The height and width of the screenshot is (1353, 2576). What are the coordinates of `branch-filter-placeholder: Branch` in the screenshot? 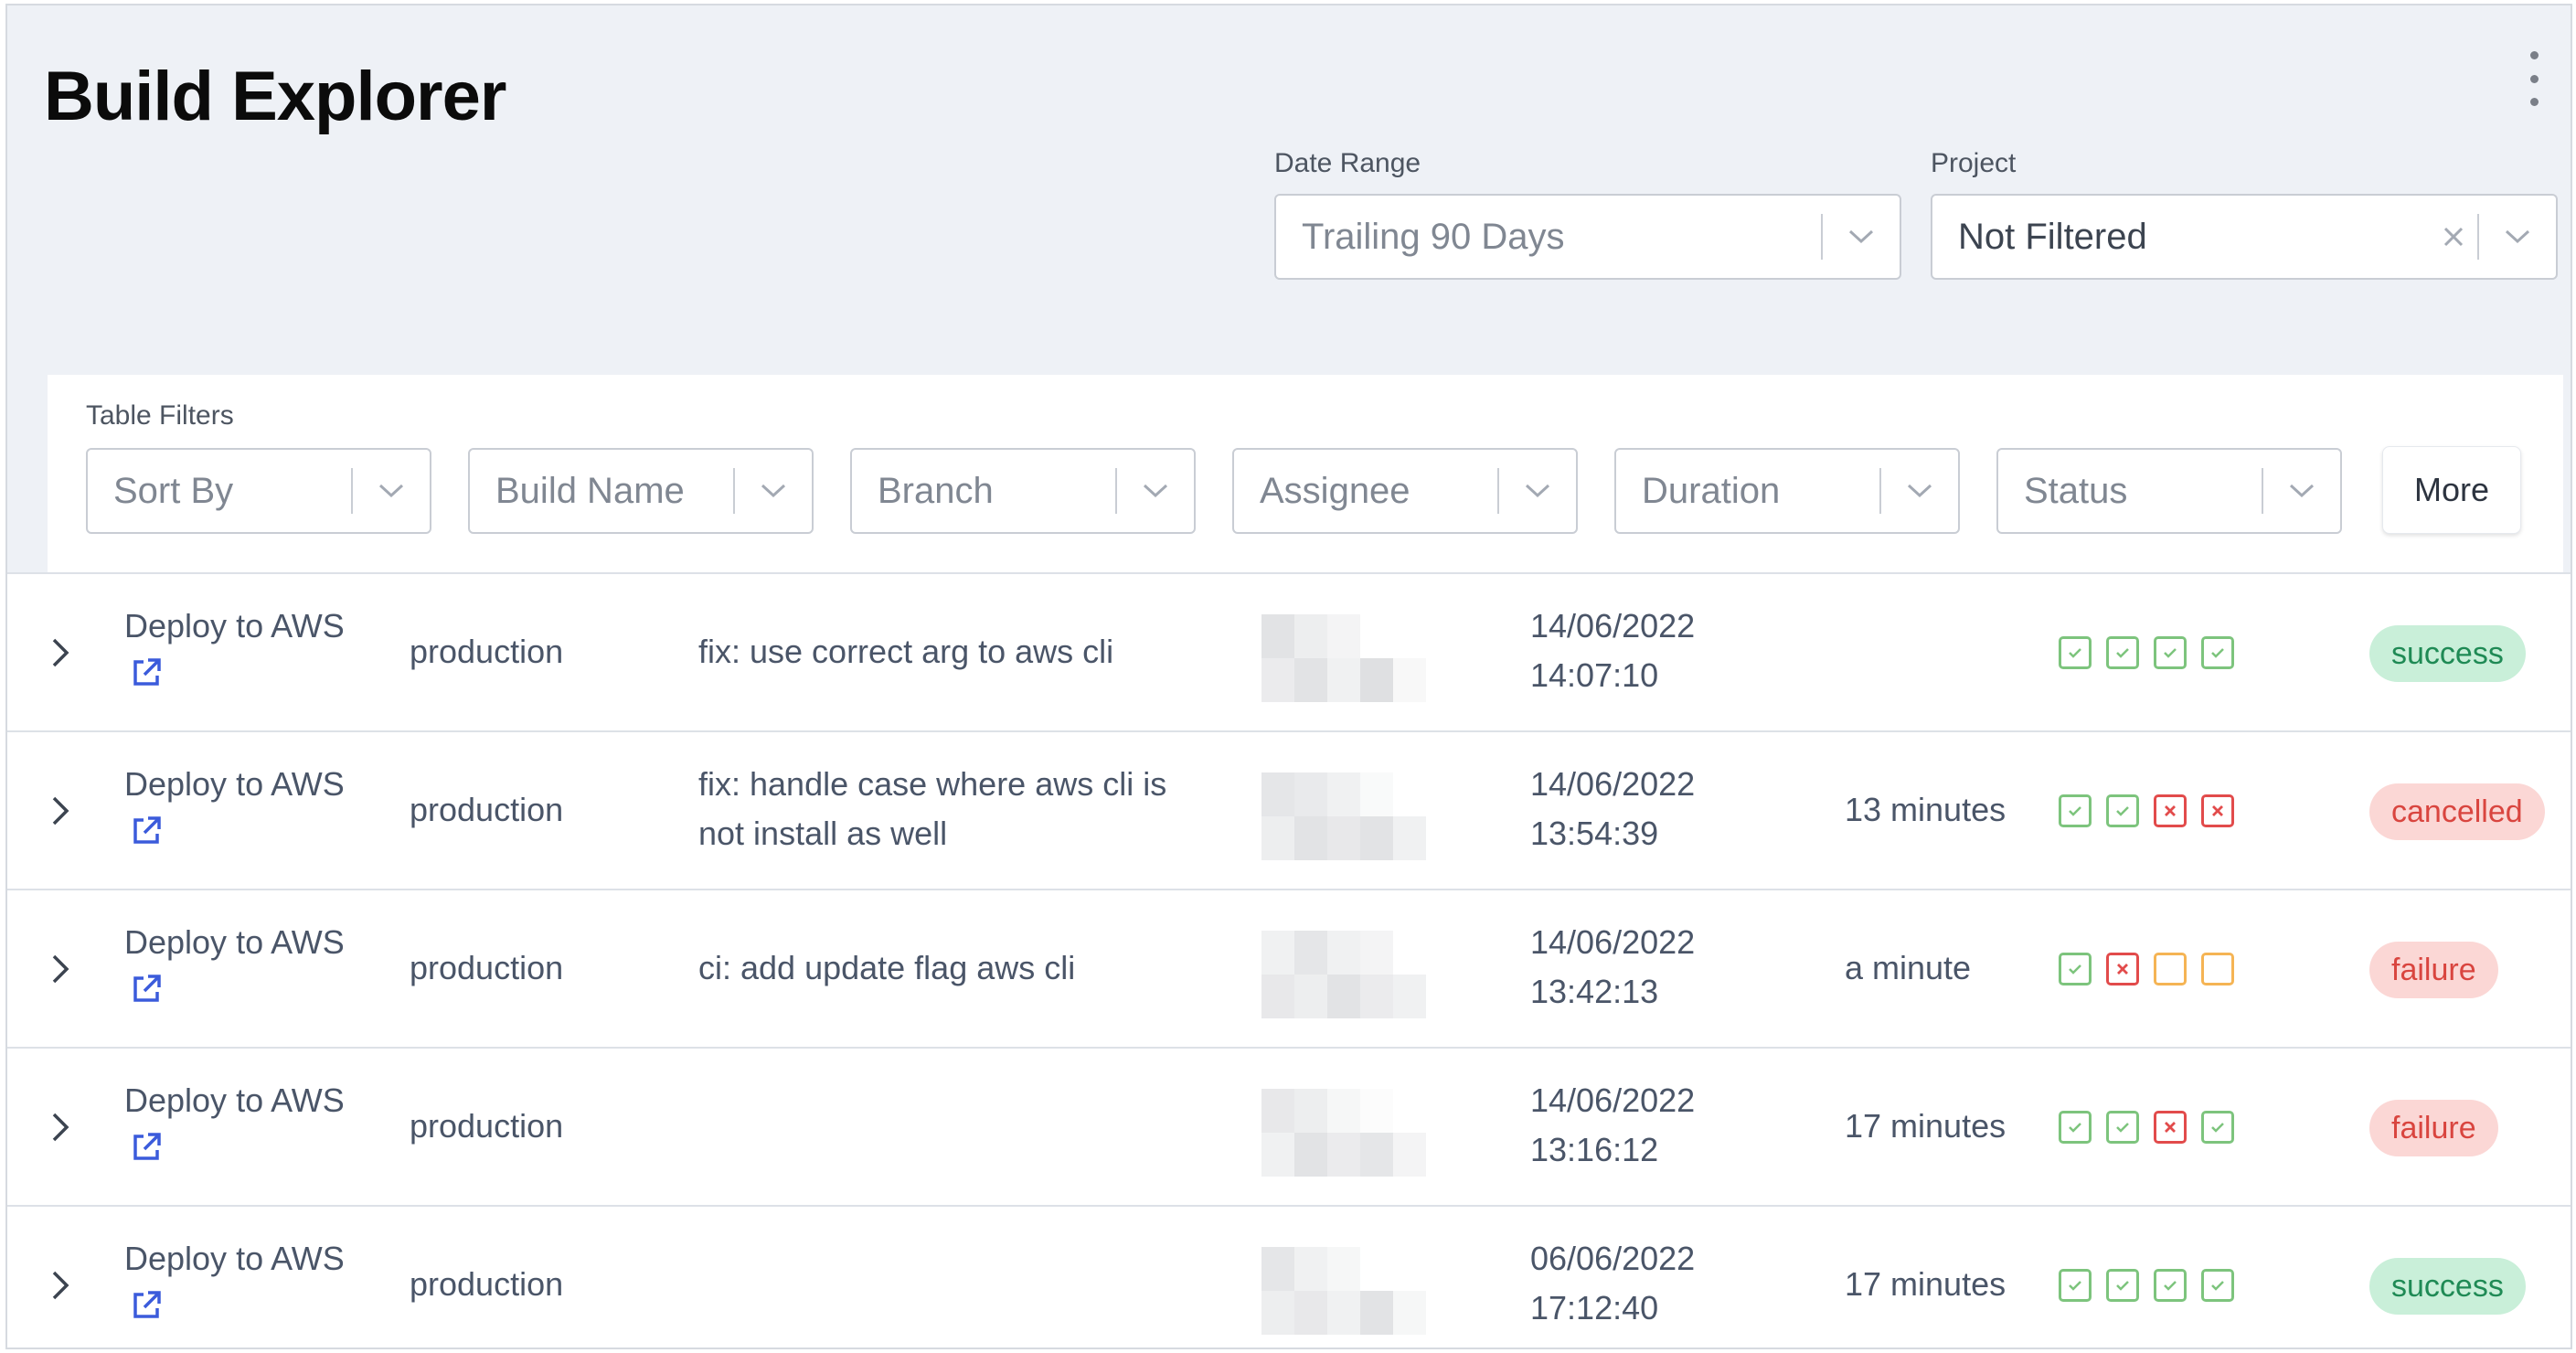 It's located at (936, 490).